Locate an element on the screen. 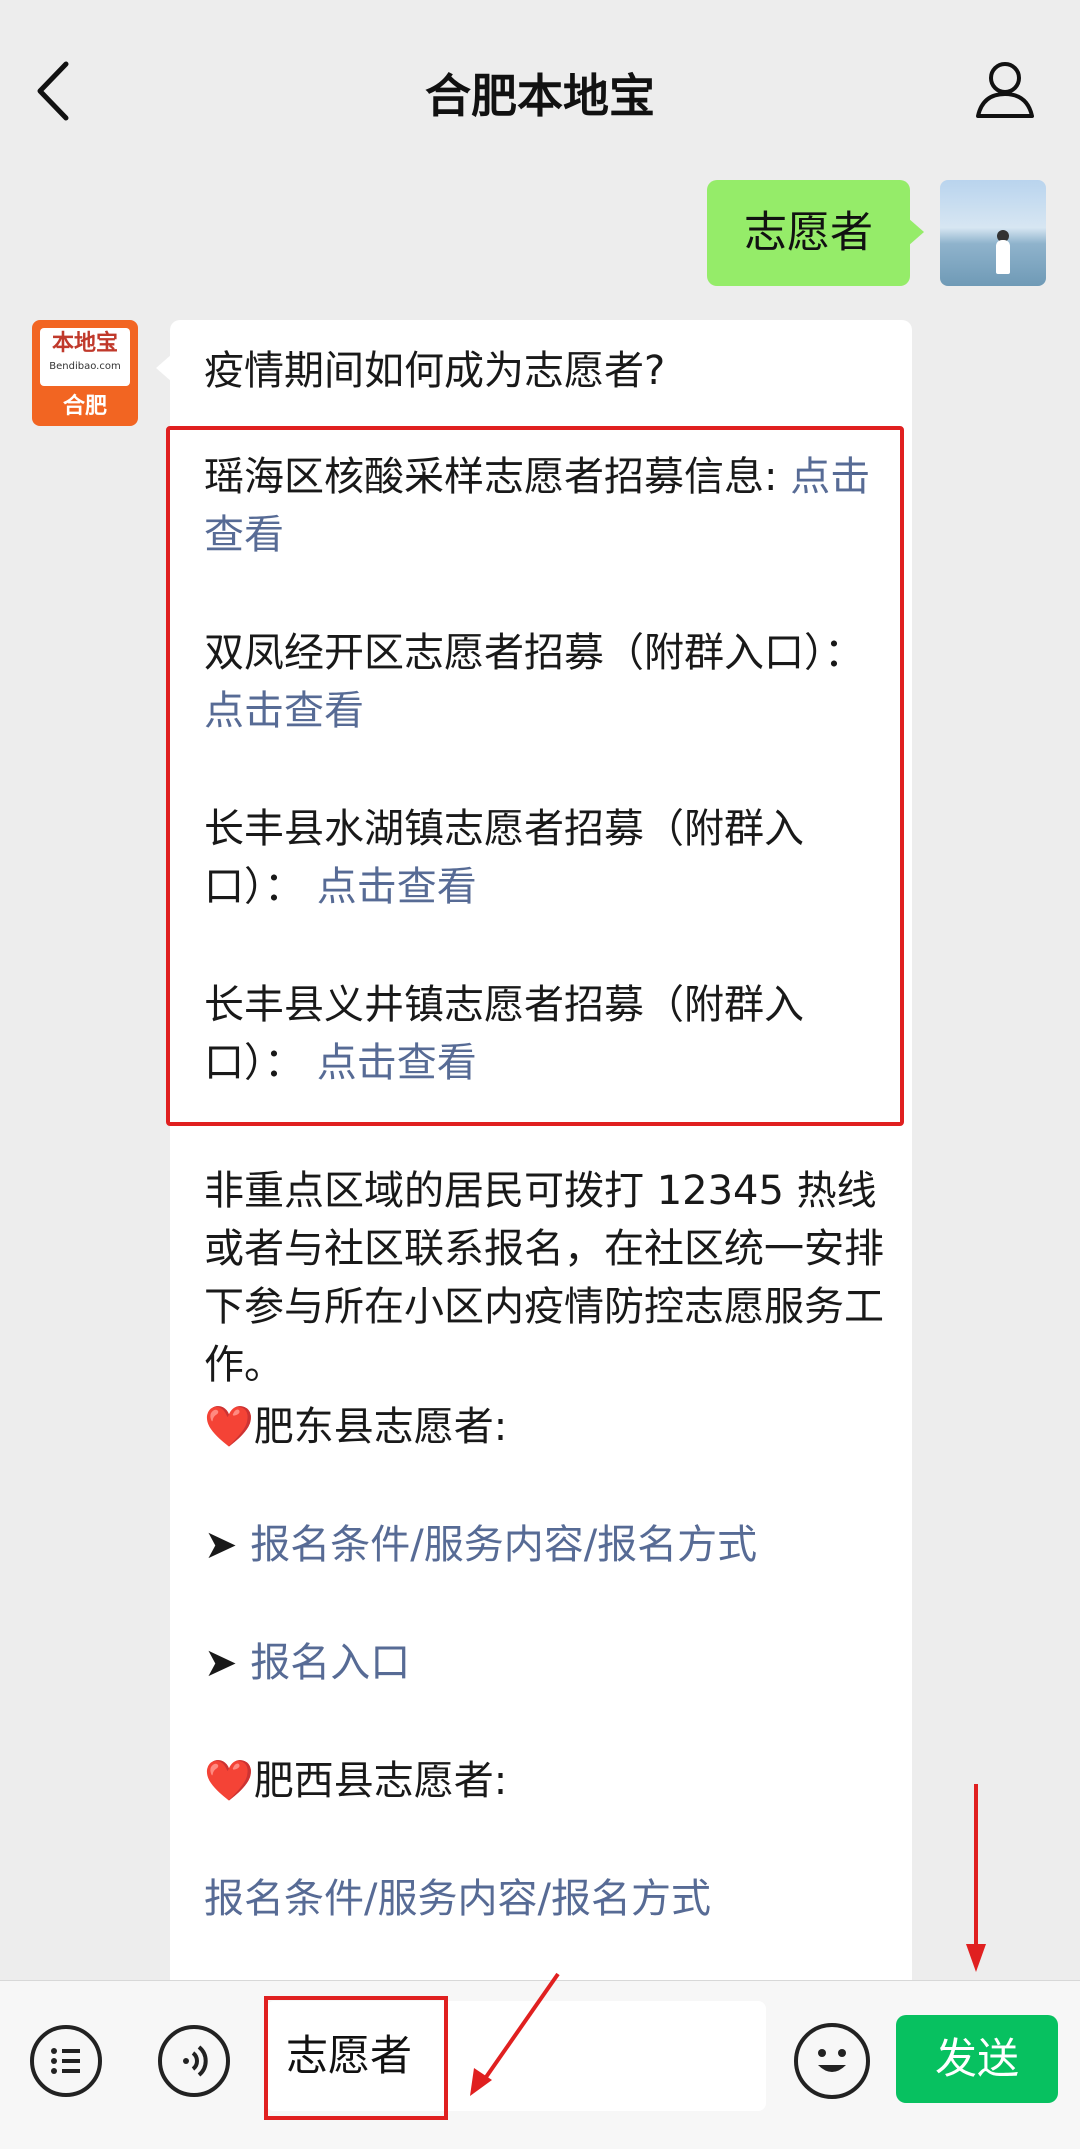 The image size is (1080, 2149). message-item-text: 长丰县水湖镇志愿者招募（附群入口）： is located at coordinates (504, 858).